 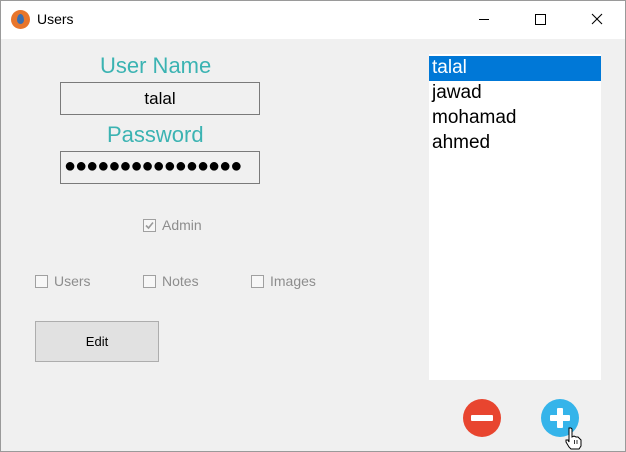 I want to click on hand-pointer-icon, so click(x=573, y=438).